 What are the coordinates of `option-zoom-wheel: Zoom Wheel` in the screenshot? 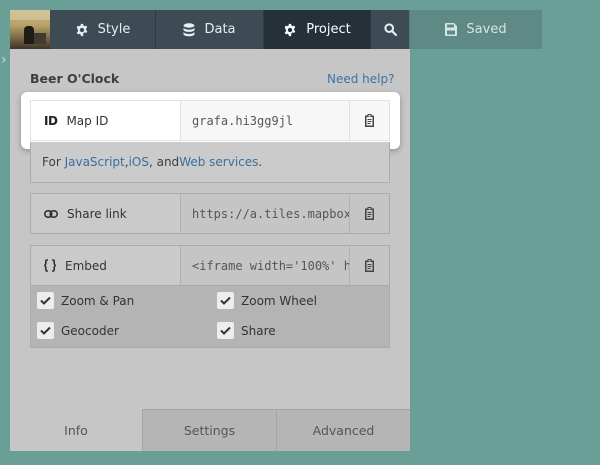 It's located at (267, 300).